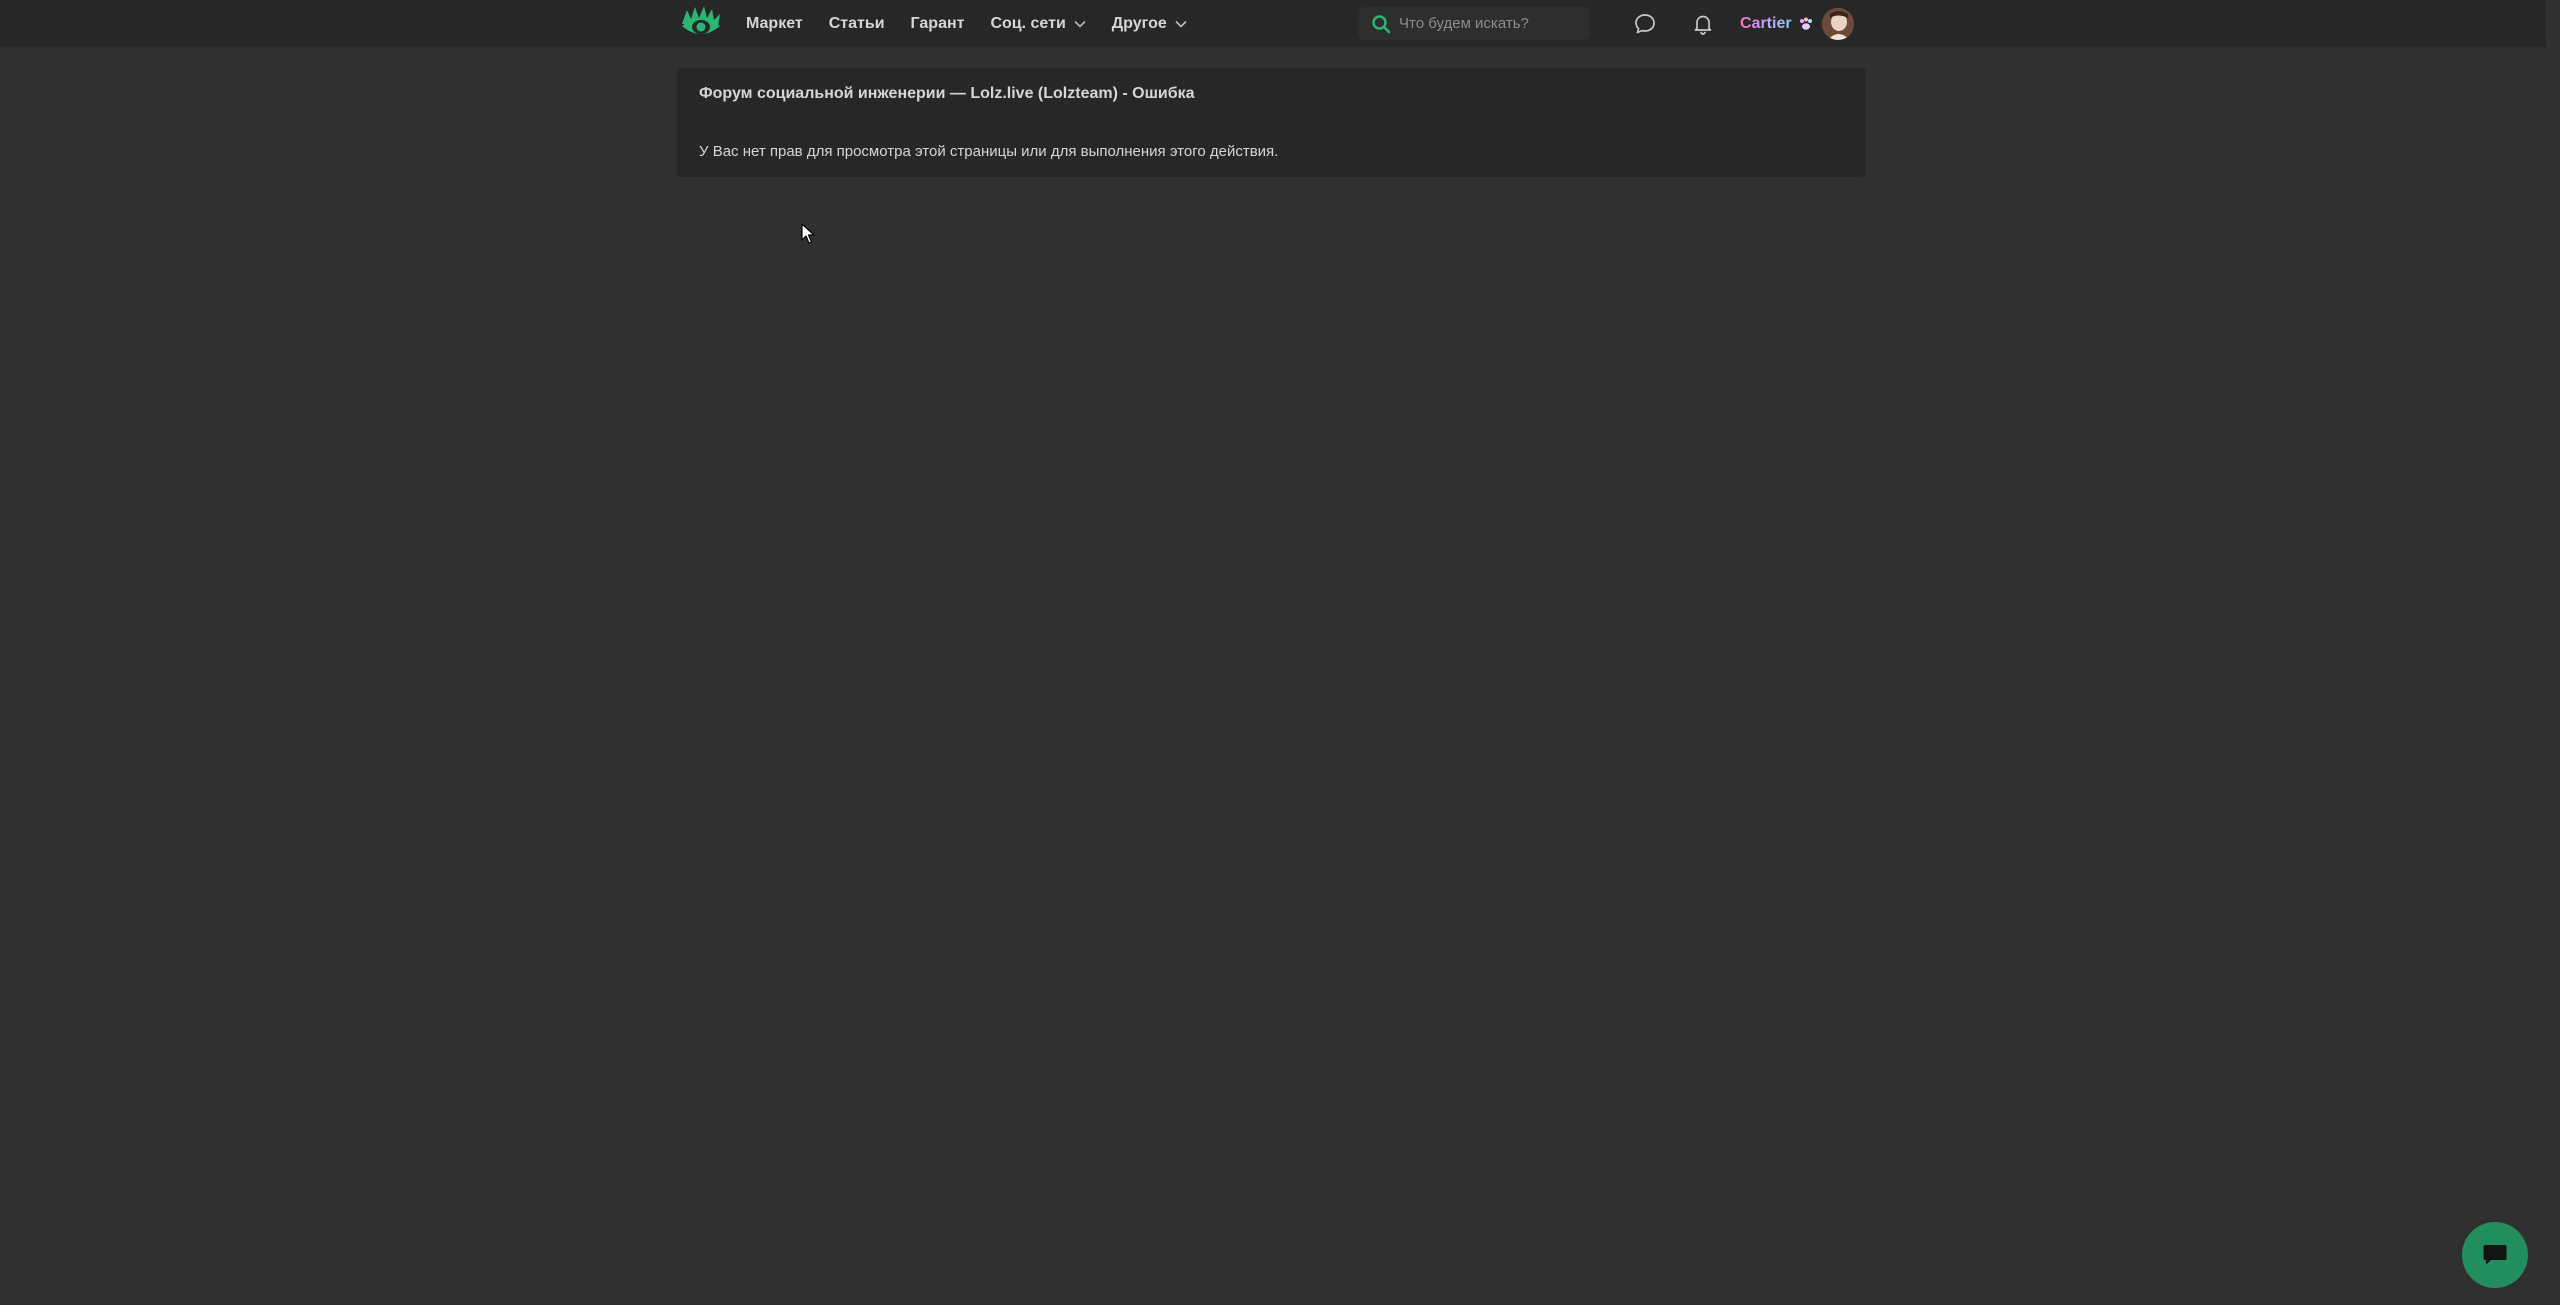 This screenshot has height=1305, width=2560. I want to click on username: Cartier, so click(1766, 23).